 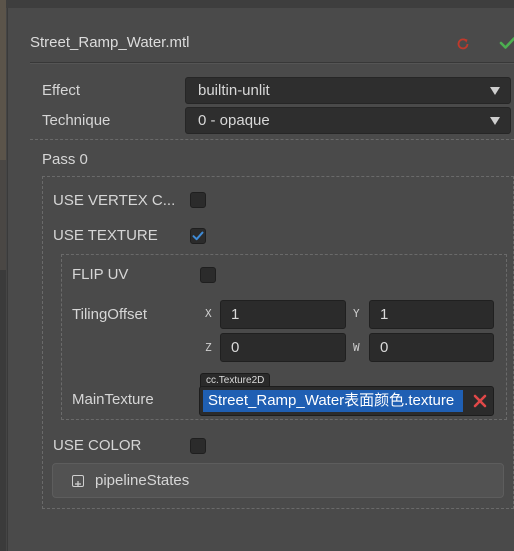 I want to click on asset-title: Street_Ramp_Water.mtl, so click(x=110, y=42).